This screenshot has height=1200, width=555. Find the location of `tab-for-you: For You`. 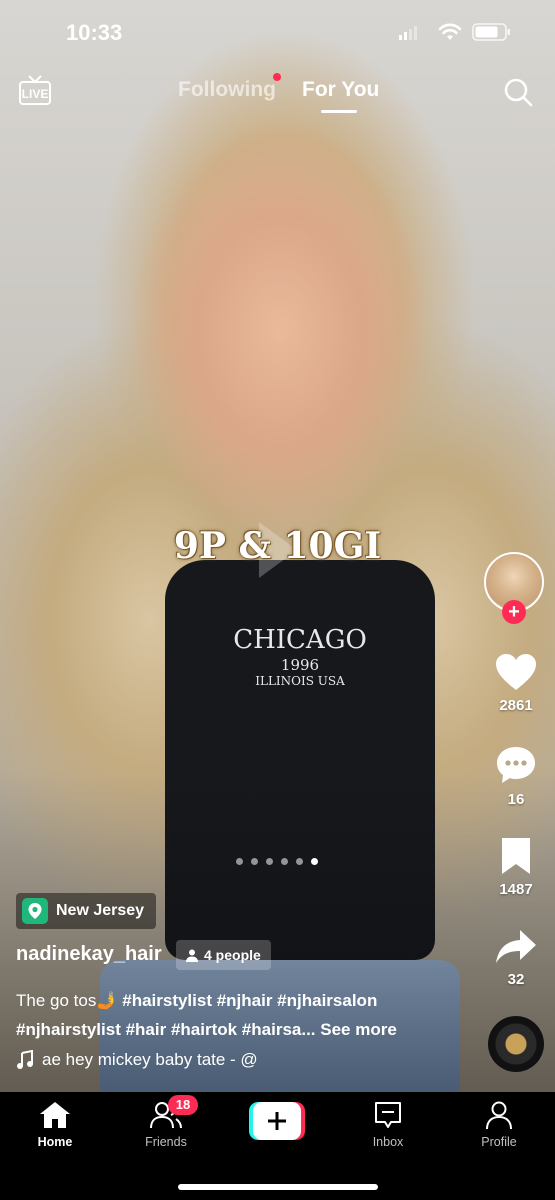

tab-for-you: For You is located at coordinates (340, 90).